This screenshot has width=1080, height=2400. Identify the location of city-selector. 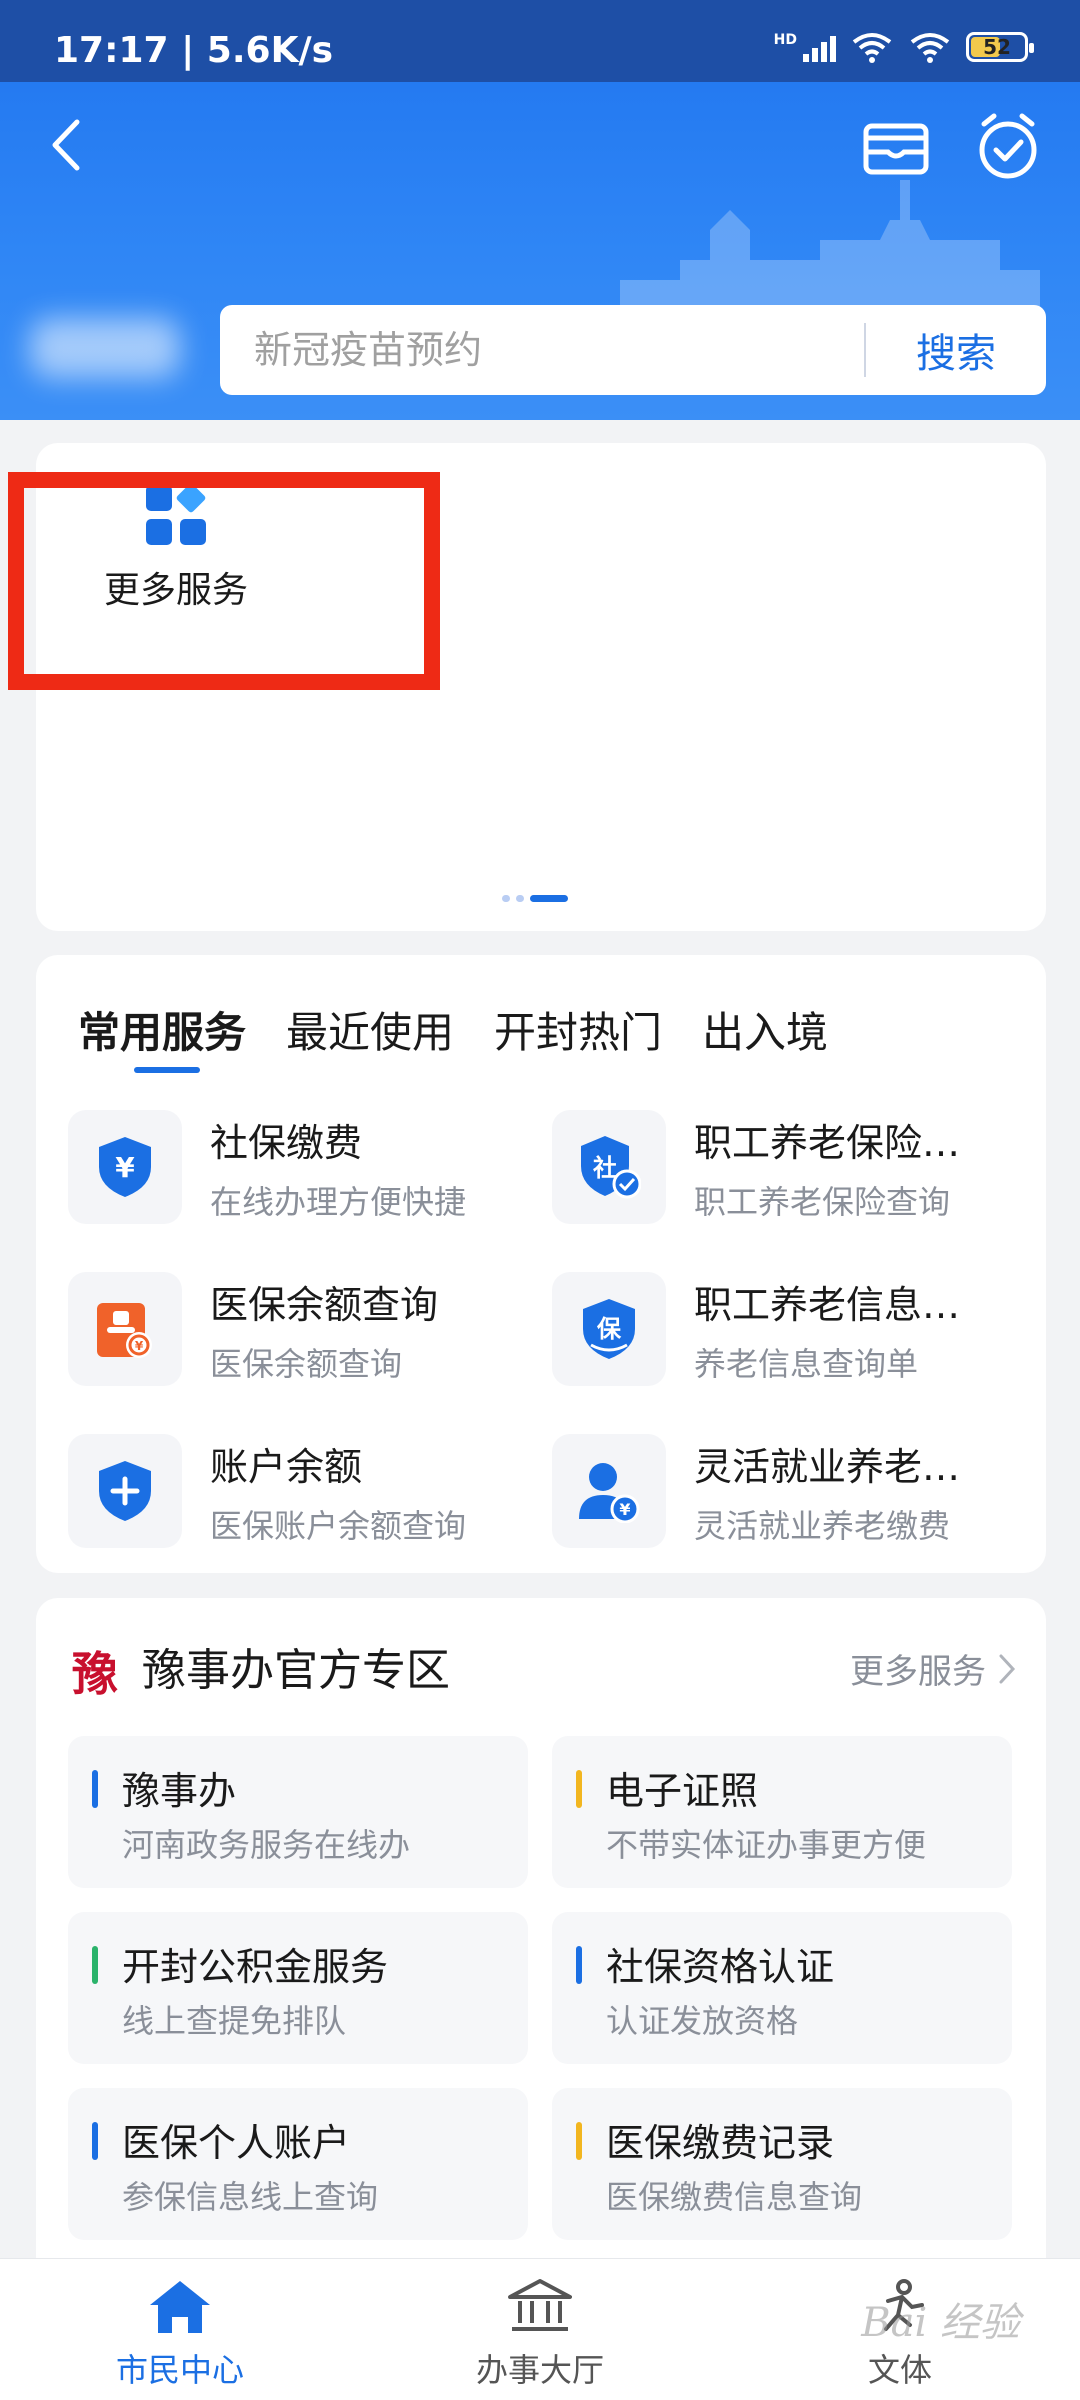
(105, 348).